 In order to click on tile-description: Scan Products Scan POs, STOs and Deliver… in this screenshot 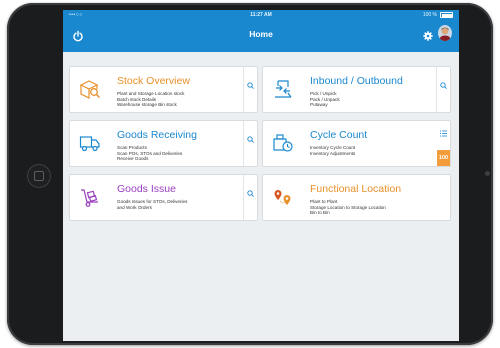, I will do `click(149, 153)`.